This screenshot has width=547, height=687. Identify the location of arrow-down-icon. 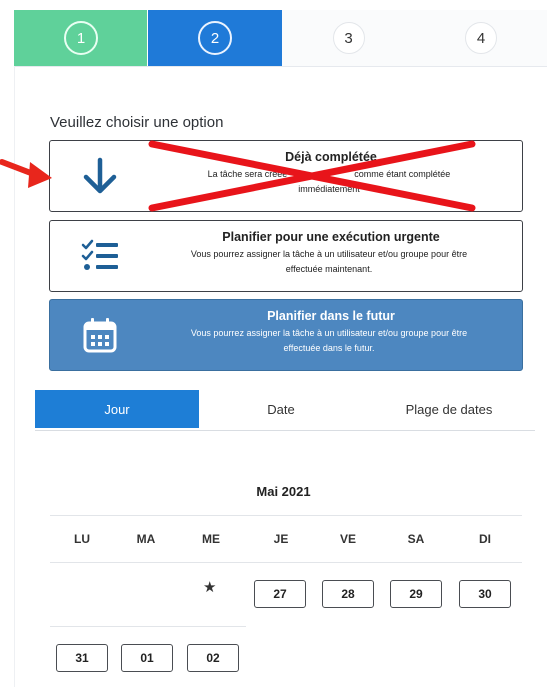
(100, 176).